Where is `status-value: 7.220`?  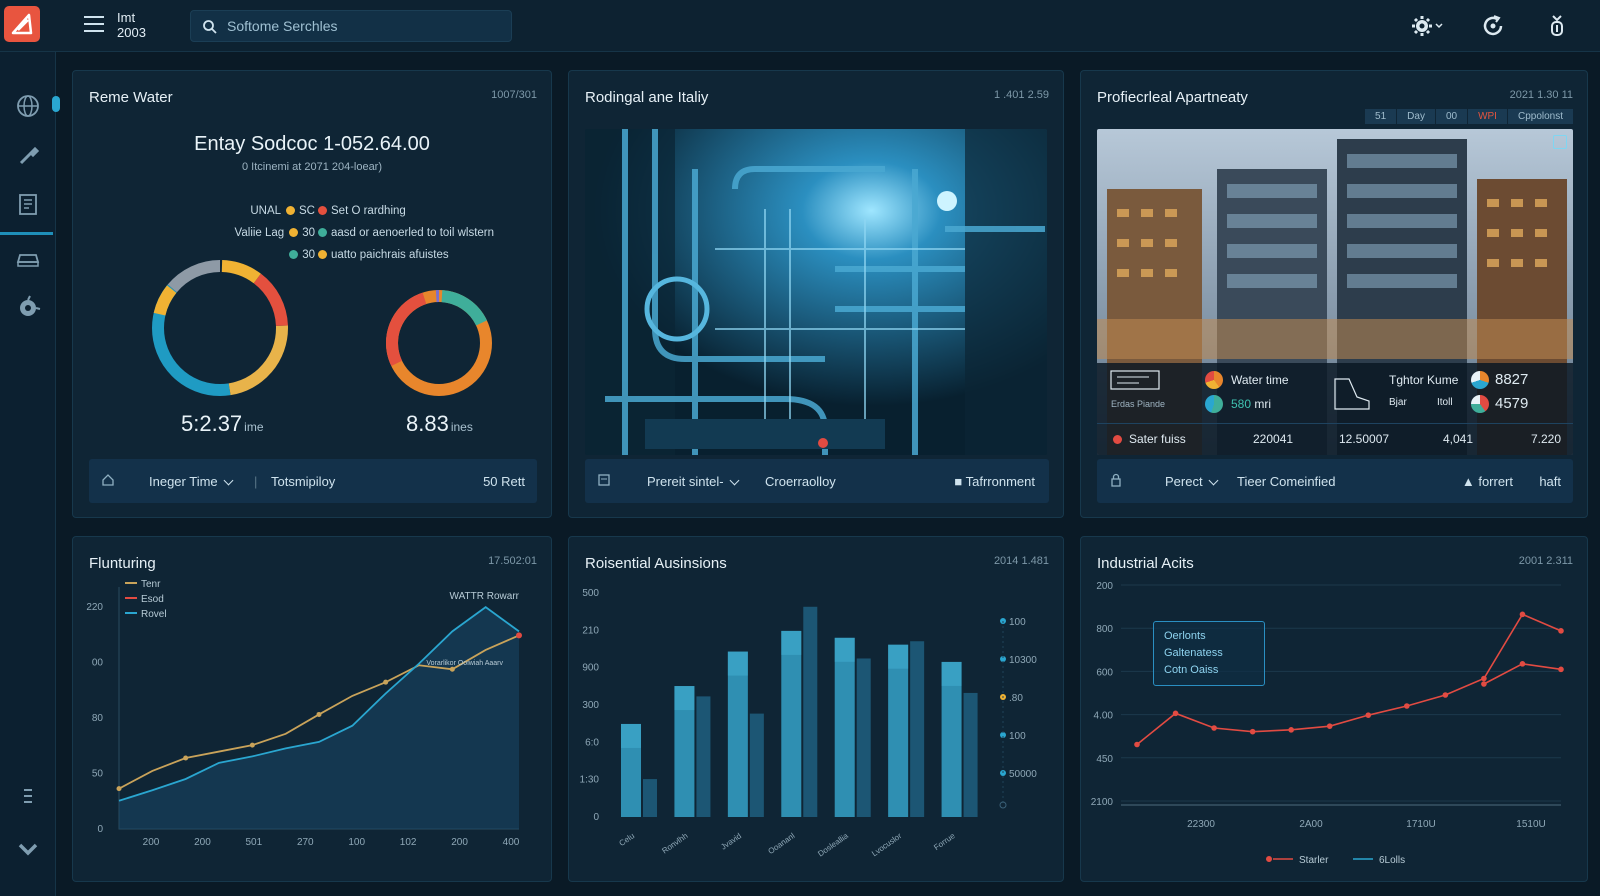 status-value: 7.220 is located at coordinates (1546, 439).